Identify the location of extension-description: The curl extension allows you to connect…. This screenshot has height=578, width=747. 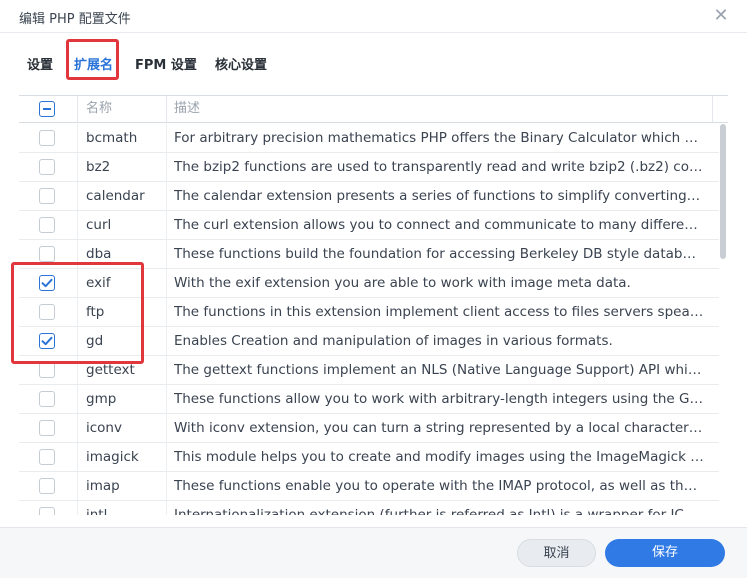
(439, 225).